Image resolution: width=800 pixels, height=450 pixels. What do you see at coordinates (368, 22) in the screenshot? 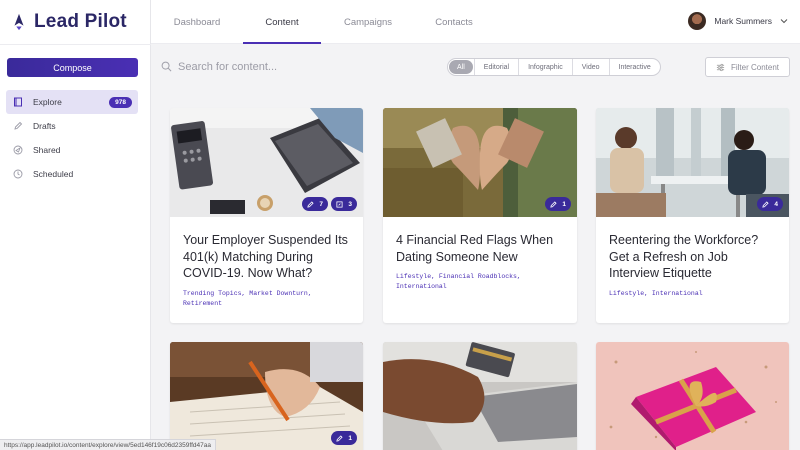
I see `tab-campaigns: Campaigns` at bounding box center [368, 22].